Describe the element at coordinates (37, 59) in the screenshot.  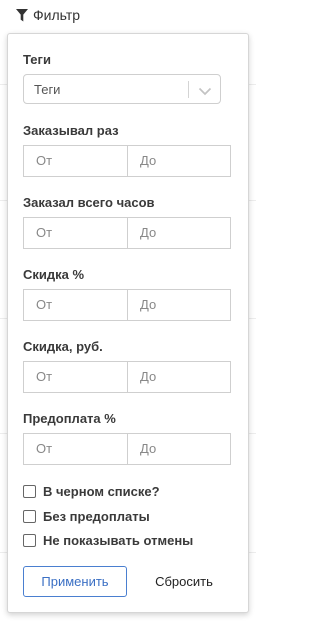
I see `tags-label: Теги` at that location.